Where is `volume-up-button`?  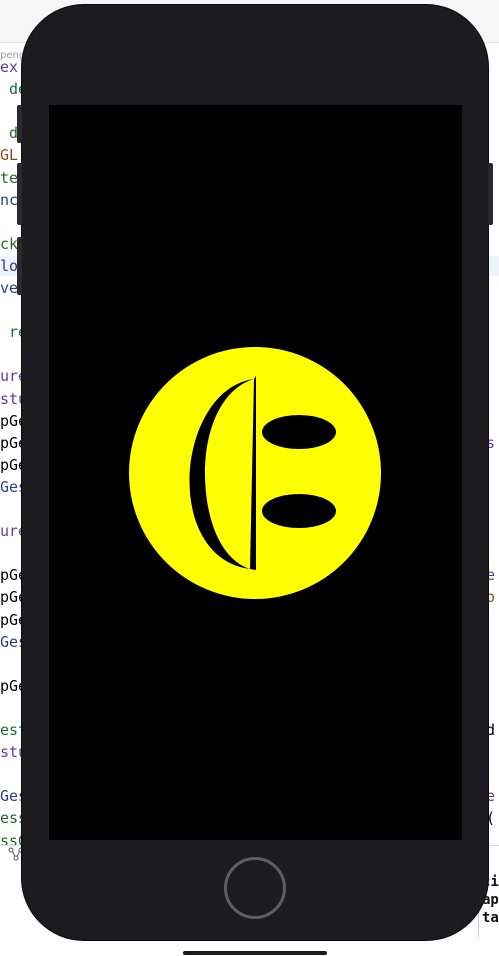
volume-up-button is located at coordinates (19, 124).